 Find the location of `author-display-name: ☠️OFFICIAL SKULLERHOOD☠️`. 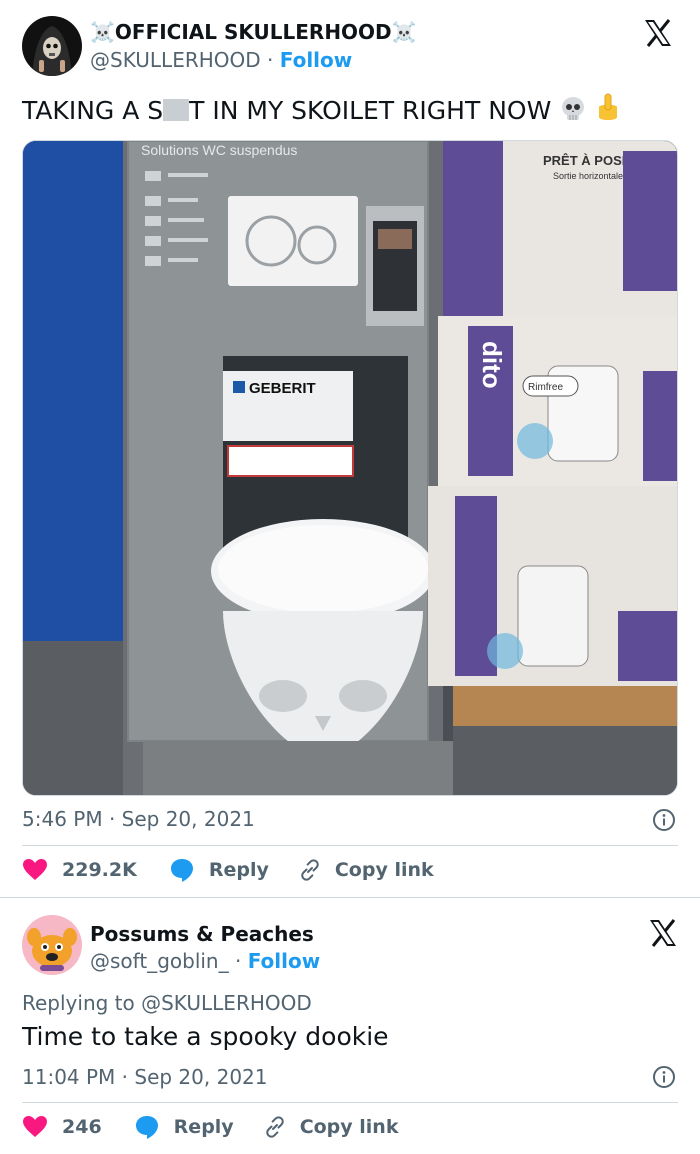

author-display-name: ☠️OFFICIAL SKULLERHOOD☠️ is located at coordinates (253, 32).